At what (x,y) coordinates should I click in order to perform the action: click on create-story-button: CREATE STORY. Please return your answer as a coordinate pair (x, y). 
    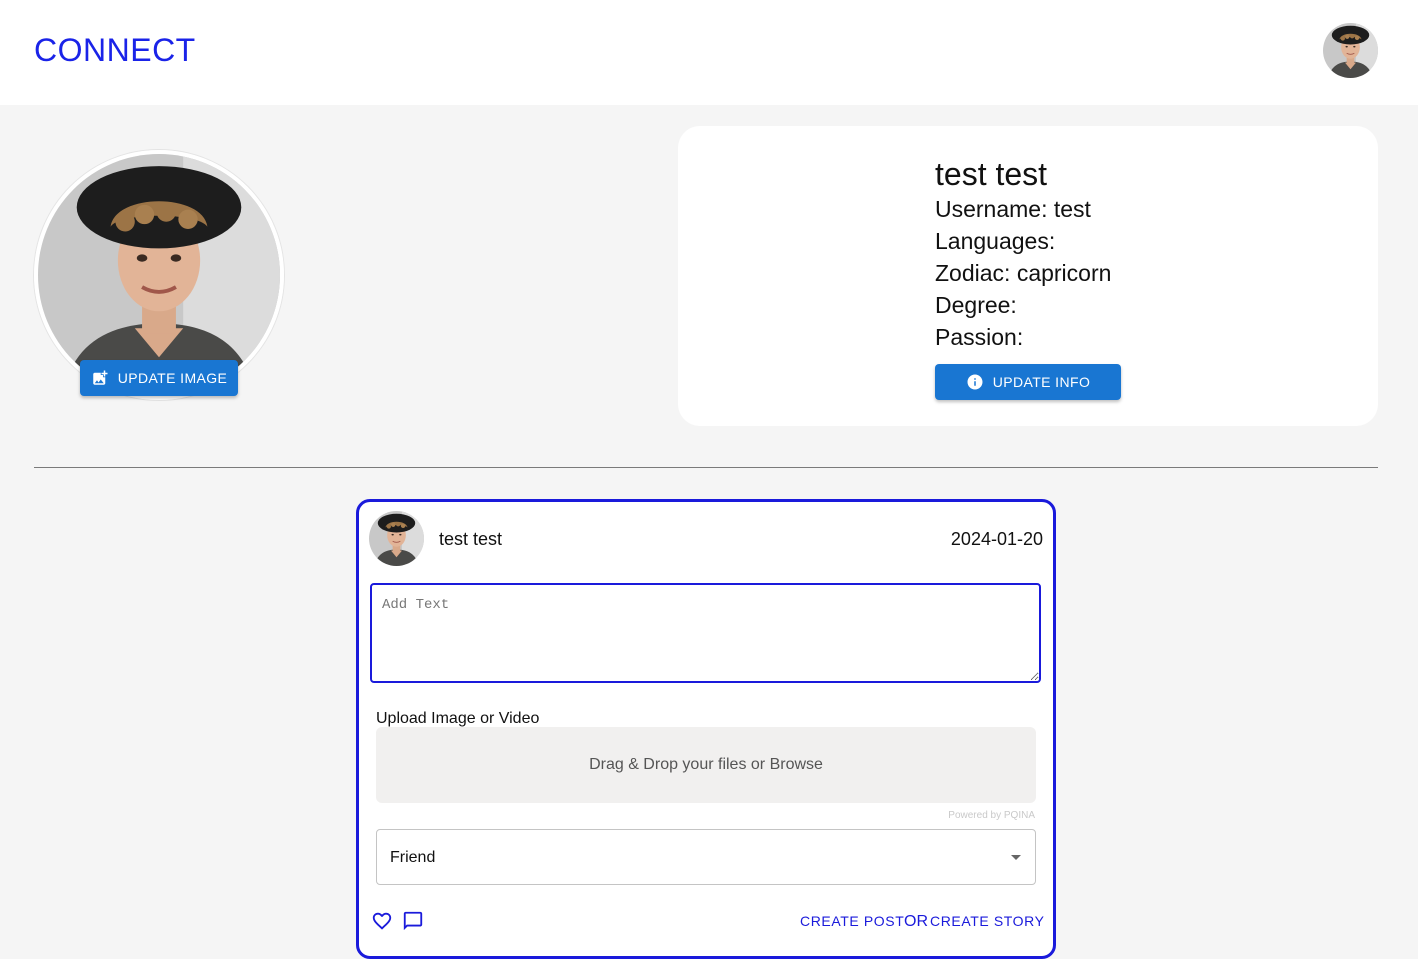
    Looking at the image, I should click on (987, 921).